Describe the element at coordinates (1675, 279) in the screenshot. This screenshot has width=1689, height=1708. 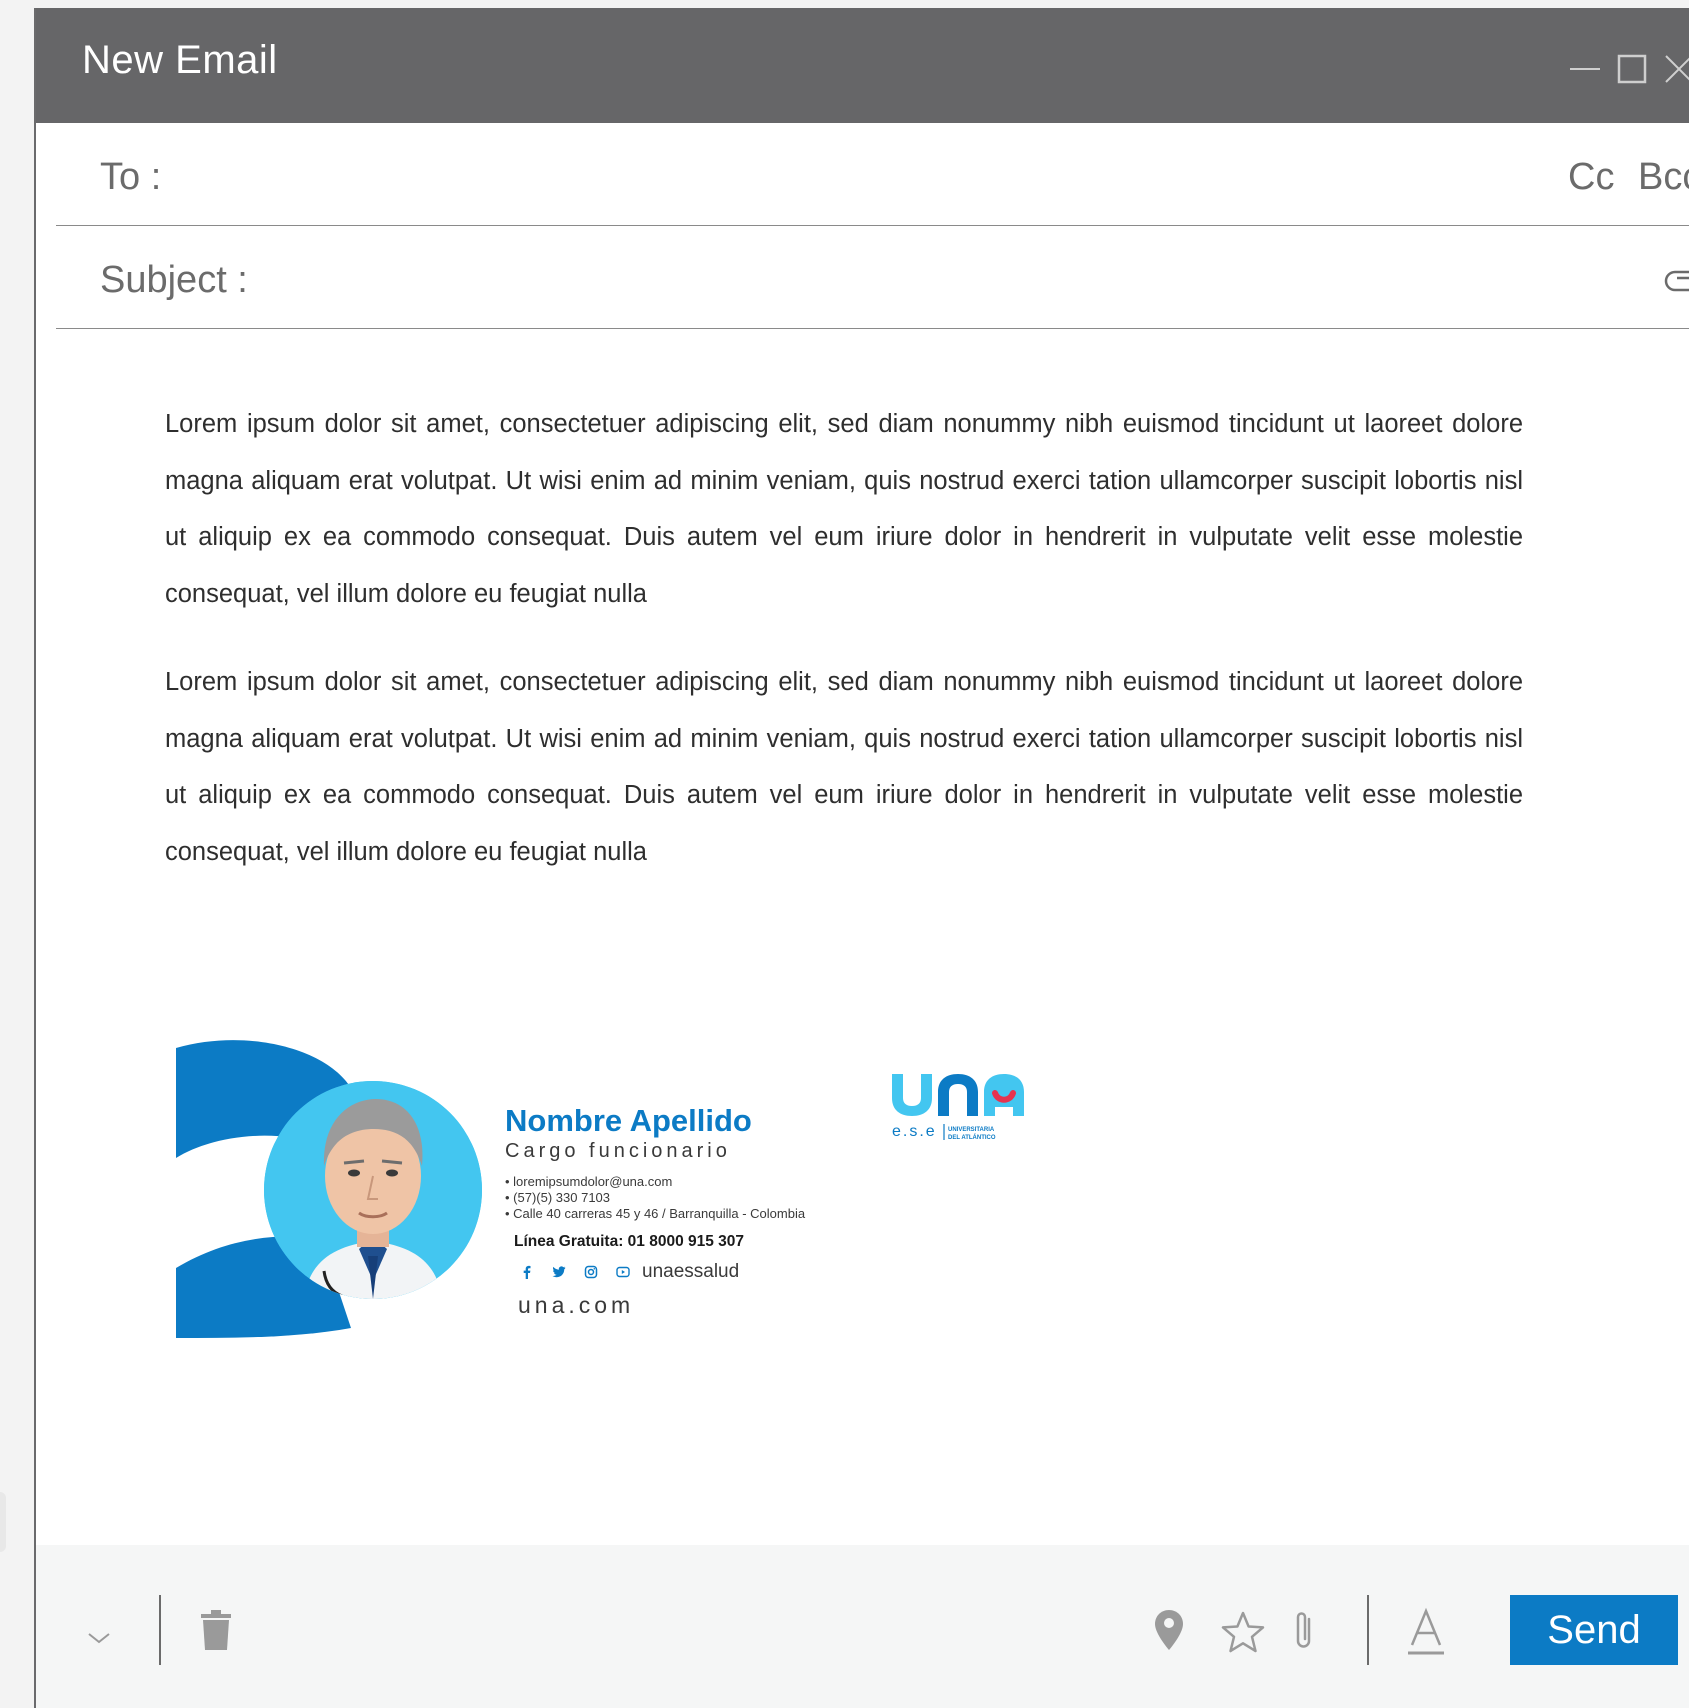
I see `paperclip-icon` at that location.